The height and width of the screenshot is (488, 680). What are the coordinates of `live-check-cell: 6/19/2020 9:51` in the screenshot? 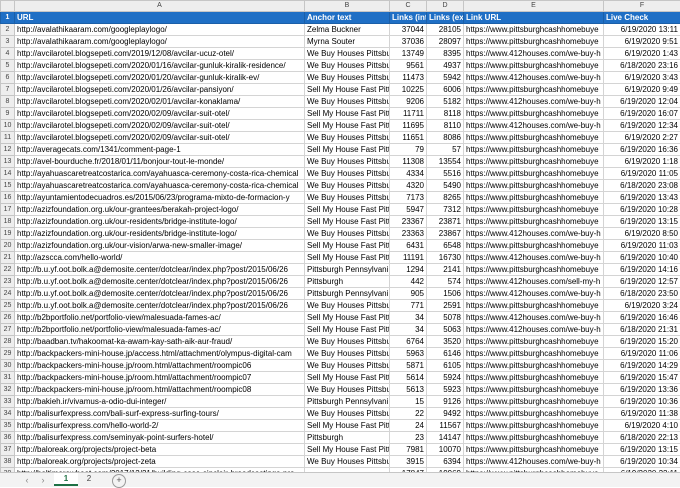 It's located at (642, 42).